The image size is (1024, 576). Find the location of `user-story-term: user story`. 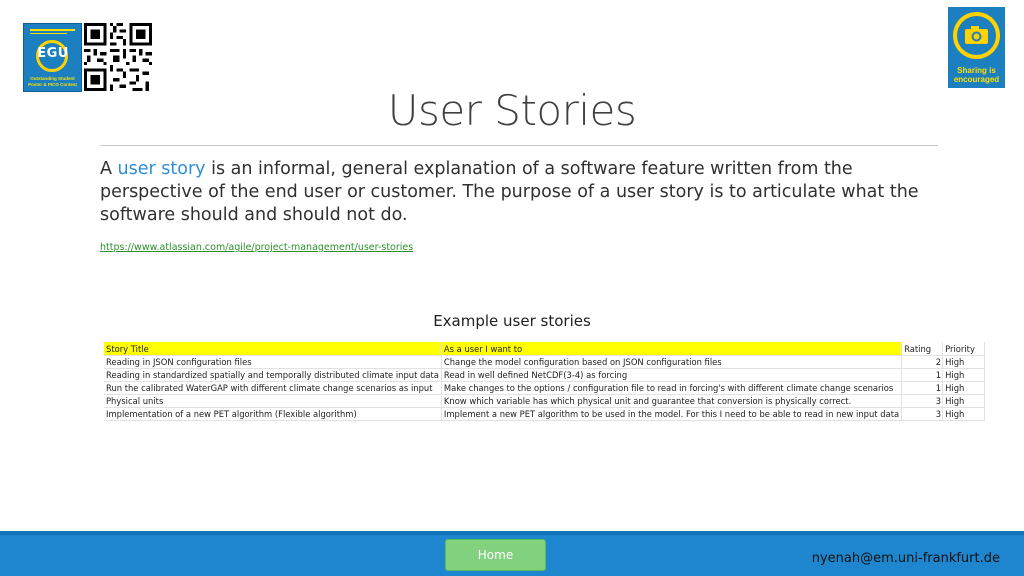

user-story-term: user story is located at coordinates (161, 169).